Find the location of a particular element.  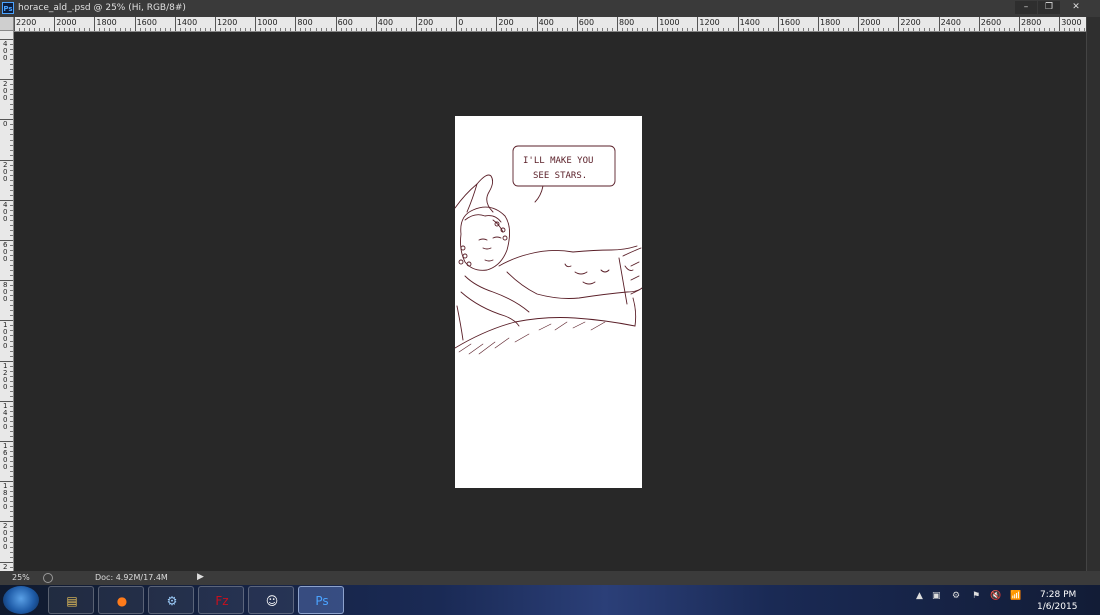

ruler-h-label: 1600 is located at coordinates (146, 22).